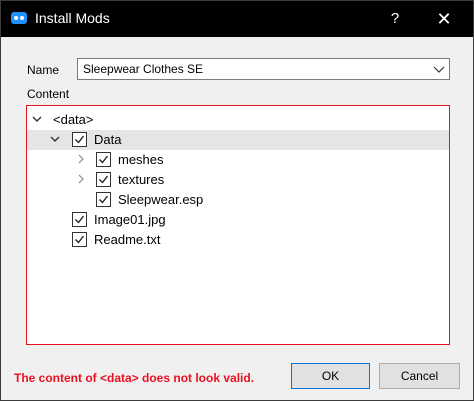 This screenshot has height=401, width=474. What do you see at coordinates (130, 219) in the screenshot?
I see `tree-item-label: Image01.jpg` at bounding box center [130, 219].